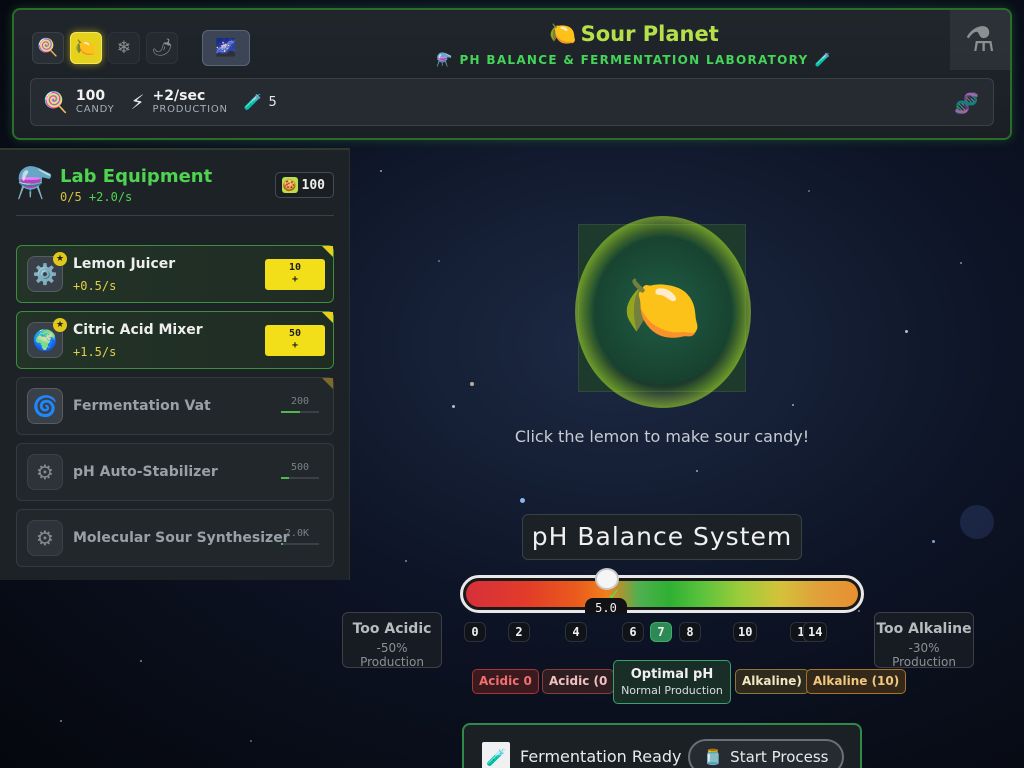 The height and width of the screenshot is (768, 1024). What do you see at coordinates (141, 48) in the screenshot?
I see `planet-selector: 🍭 🍋 ❄ 🌶 🌌` at bounding box center [141, 48].